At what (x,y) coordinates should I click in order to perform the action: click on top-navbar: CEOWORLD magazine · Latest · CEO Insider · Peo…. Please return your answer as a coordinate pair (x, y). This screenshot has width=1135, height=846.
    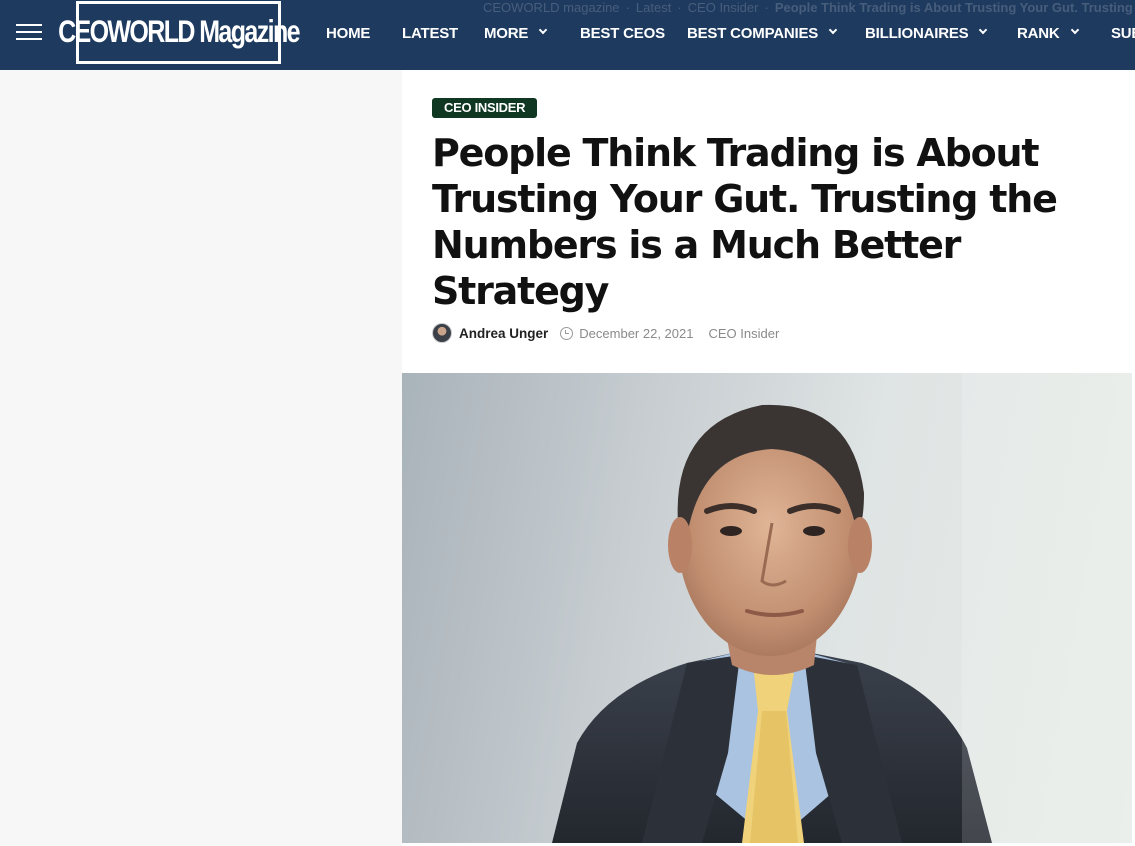
    Looking at the image, I should click on (567, 35).